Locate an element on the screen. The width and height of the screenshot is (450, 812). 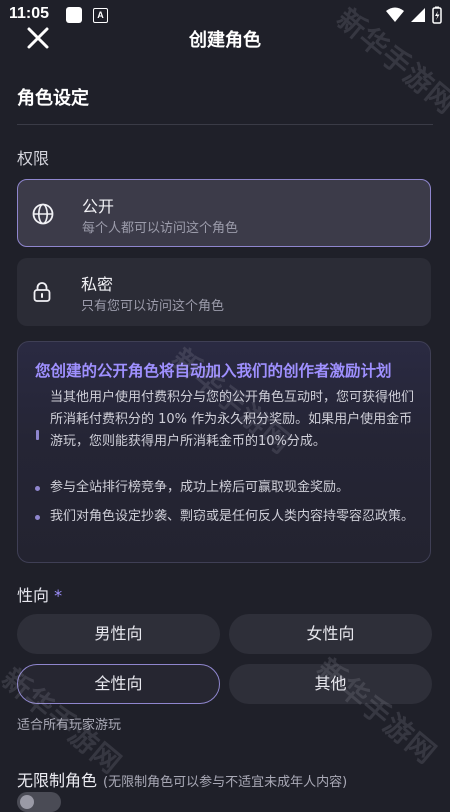
lock-icon is located at coordinates (42, 292).